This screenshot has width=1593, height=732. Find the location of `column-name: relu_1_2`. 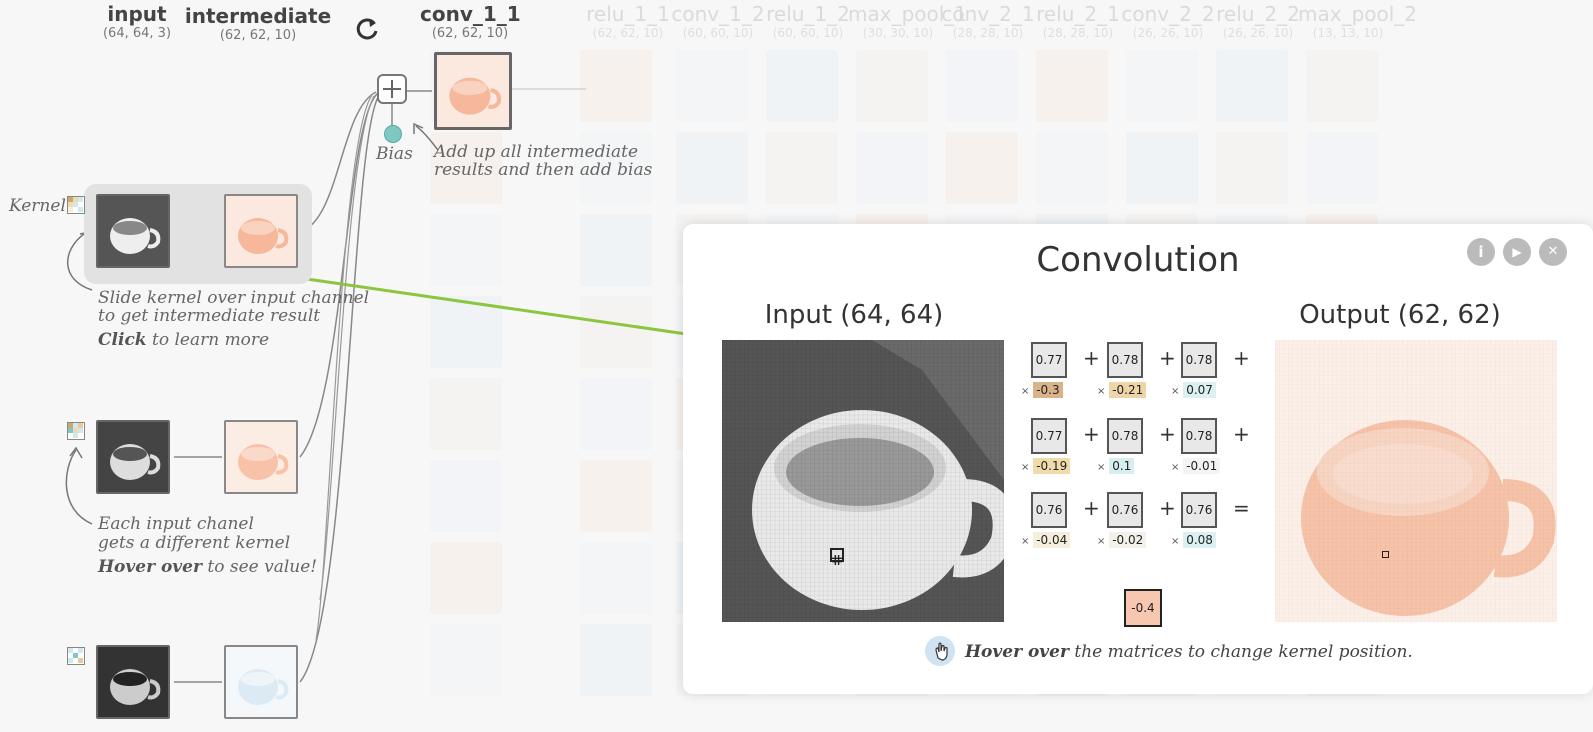

column-name: relu_1_2 is located at coordinates (808, 14).